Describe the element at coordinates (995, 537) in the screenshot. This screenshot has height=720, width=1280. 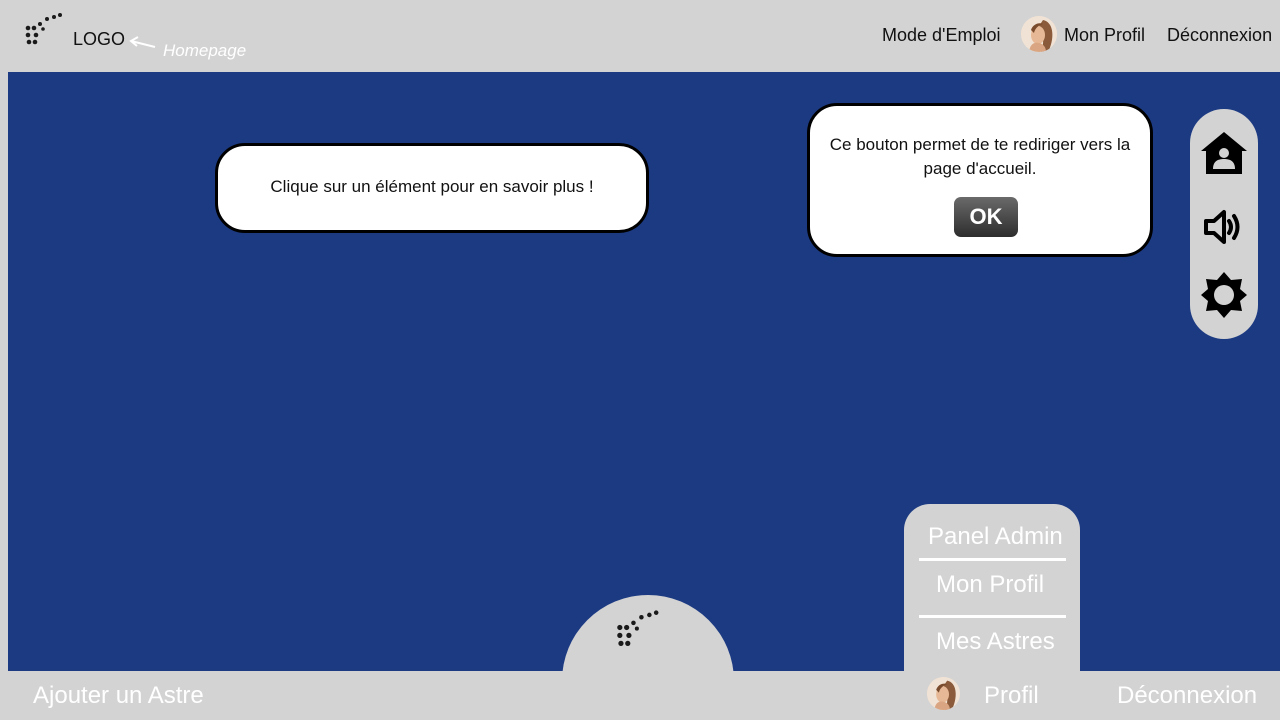
I see `menu-item-panel-admin: Panel Admin` at that location.